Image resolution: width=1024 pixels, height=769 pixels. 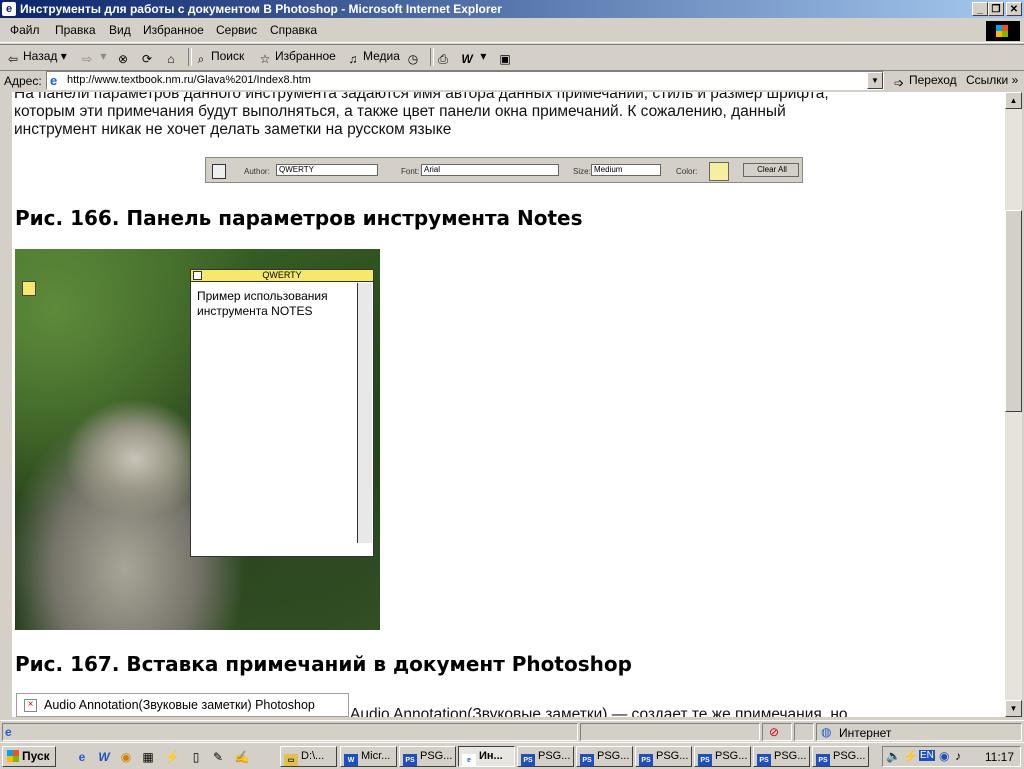 What do you see at coordinates (1014, 9) in the screenshot?
I see `close-button: ✕` at bounding box center [1014, 9].